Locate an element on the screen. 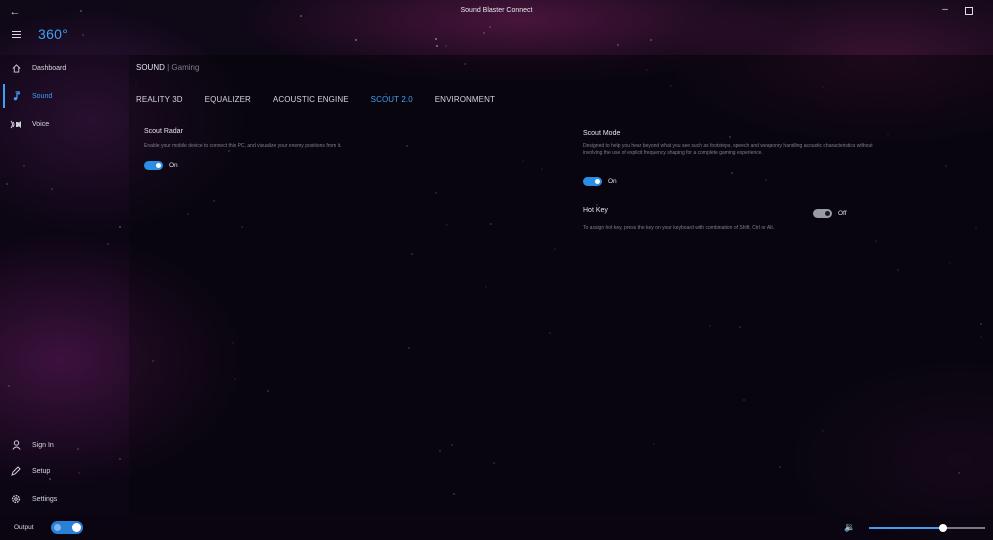  headphone-icon is located at coordinates (57, 527).